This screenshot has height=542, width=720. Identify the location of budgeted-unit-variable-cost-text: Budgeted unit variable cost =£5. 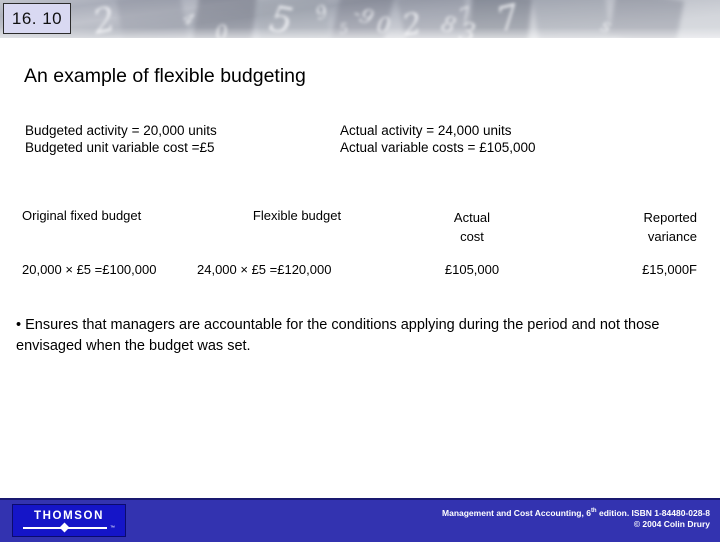
(120, 147).